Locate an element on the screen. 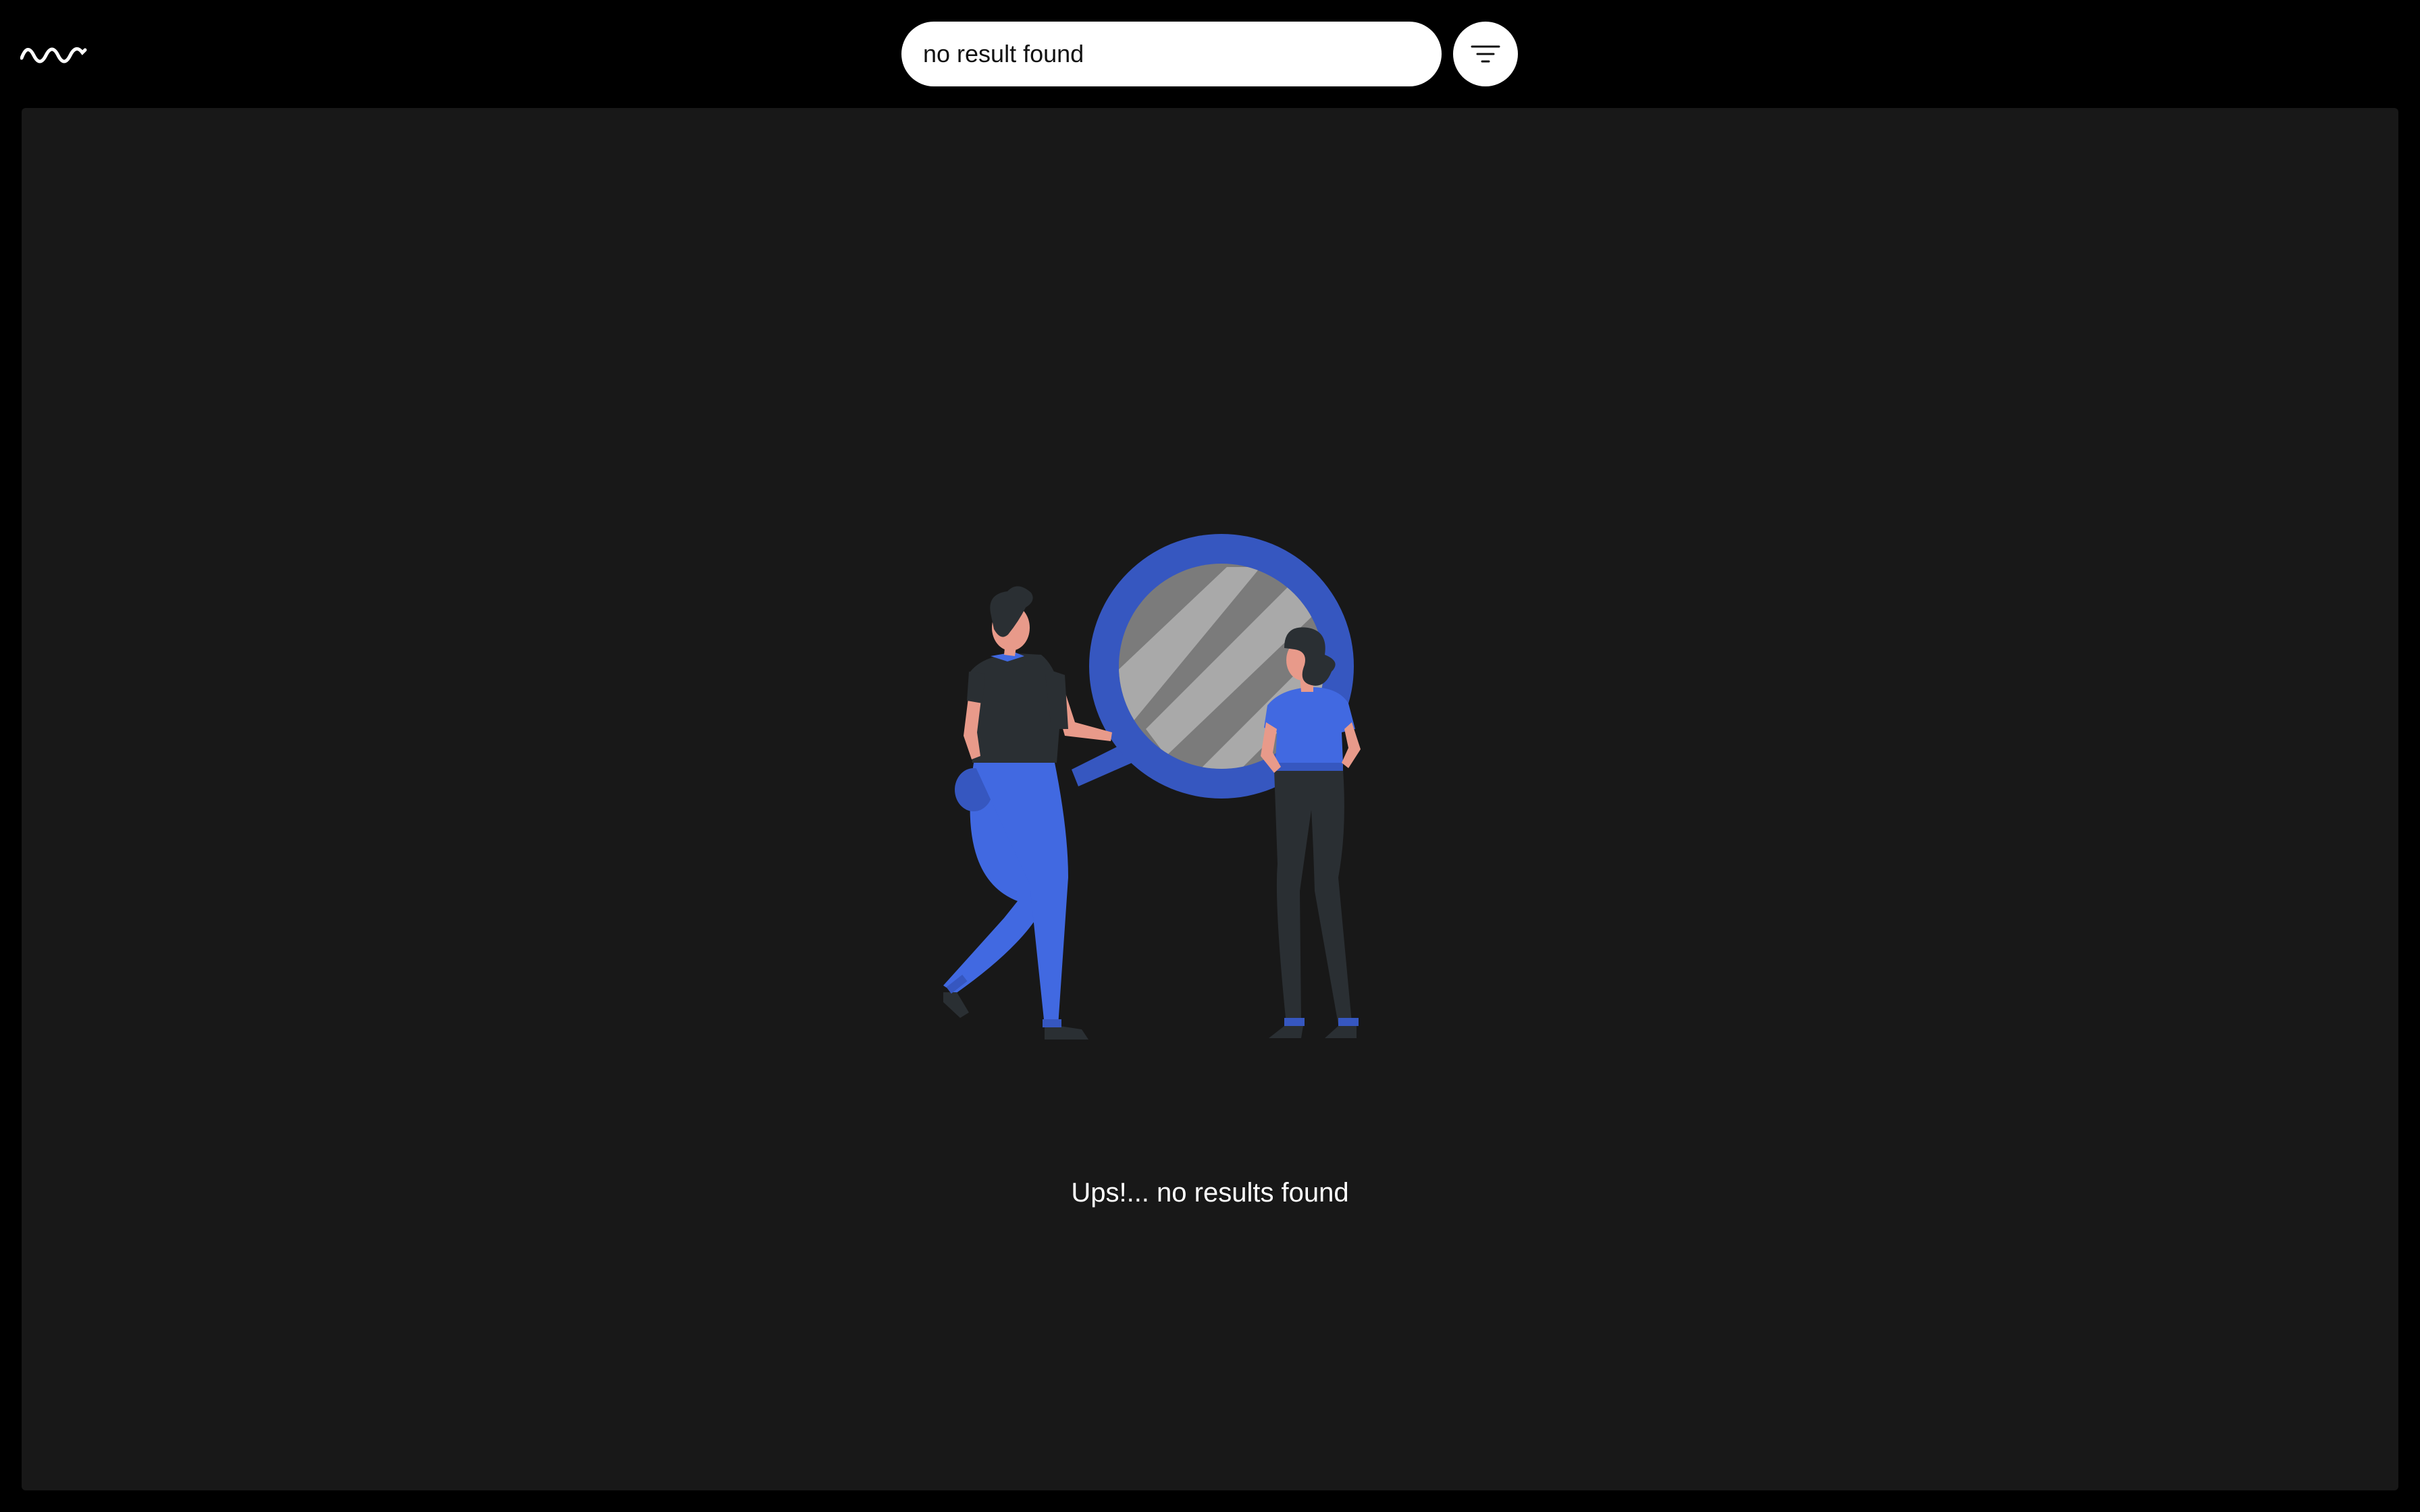 This screenshot has height=1512, width=2420. search-bar is located at coordinates (1171, 54).